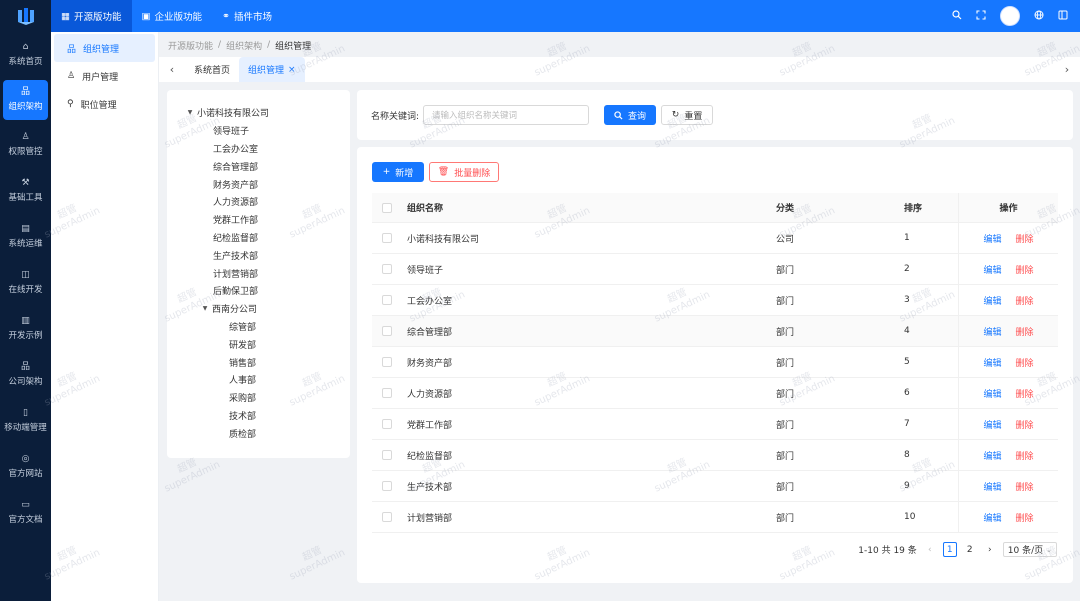  Describe the element at coordinates (91, 16) in the screenshot. I see `top-nav-opensource: ▦ 开源版功能` at that location.